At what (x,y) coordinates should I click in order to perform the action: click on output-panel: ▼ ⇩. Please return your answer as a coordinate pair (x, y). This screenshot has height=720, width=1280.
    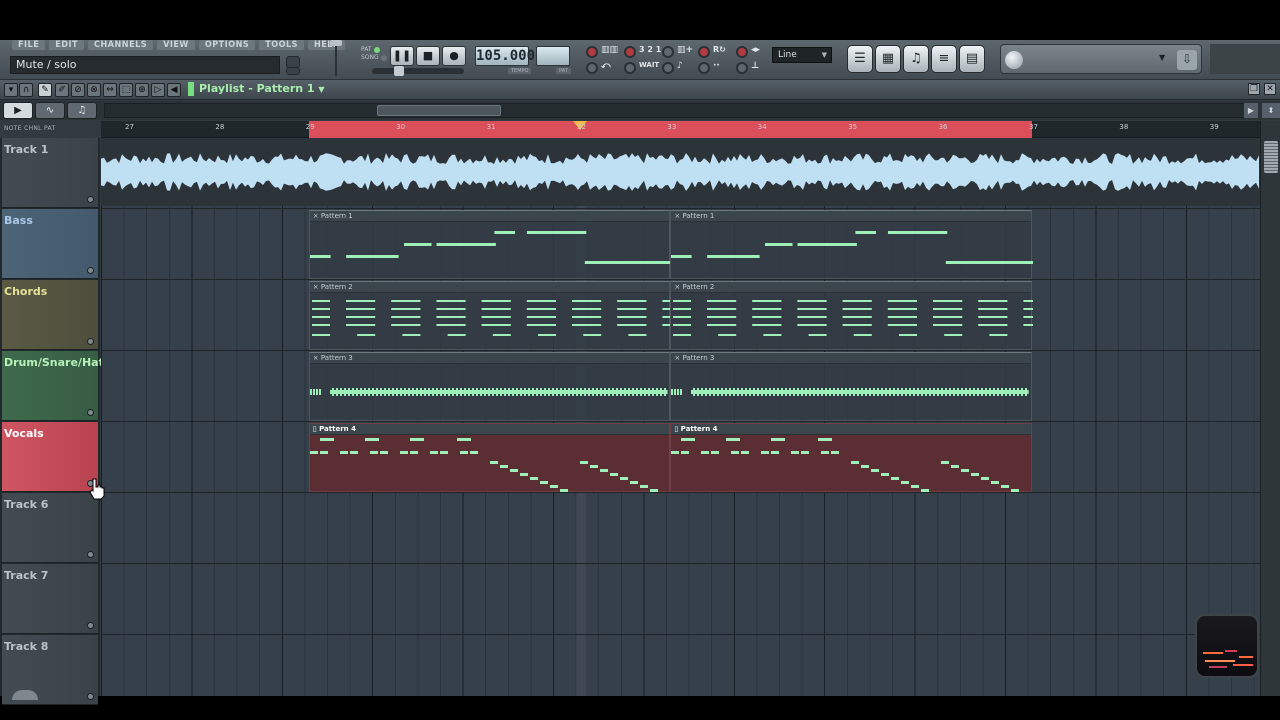
    Looking at the image, I should click on (1101, 59).